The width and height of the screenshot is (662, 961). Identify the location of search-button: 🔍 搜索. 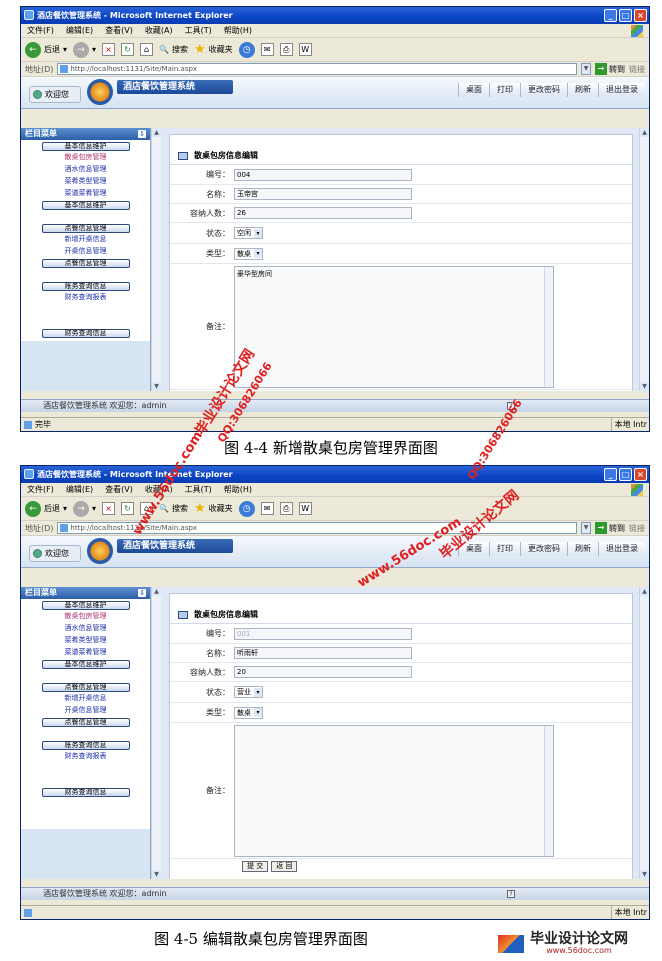
(173, 49).